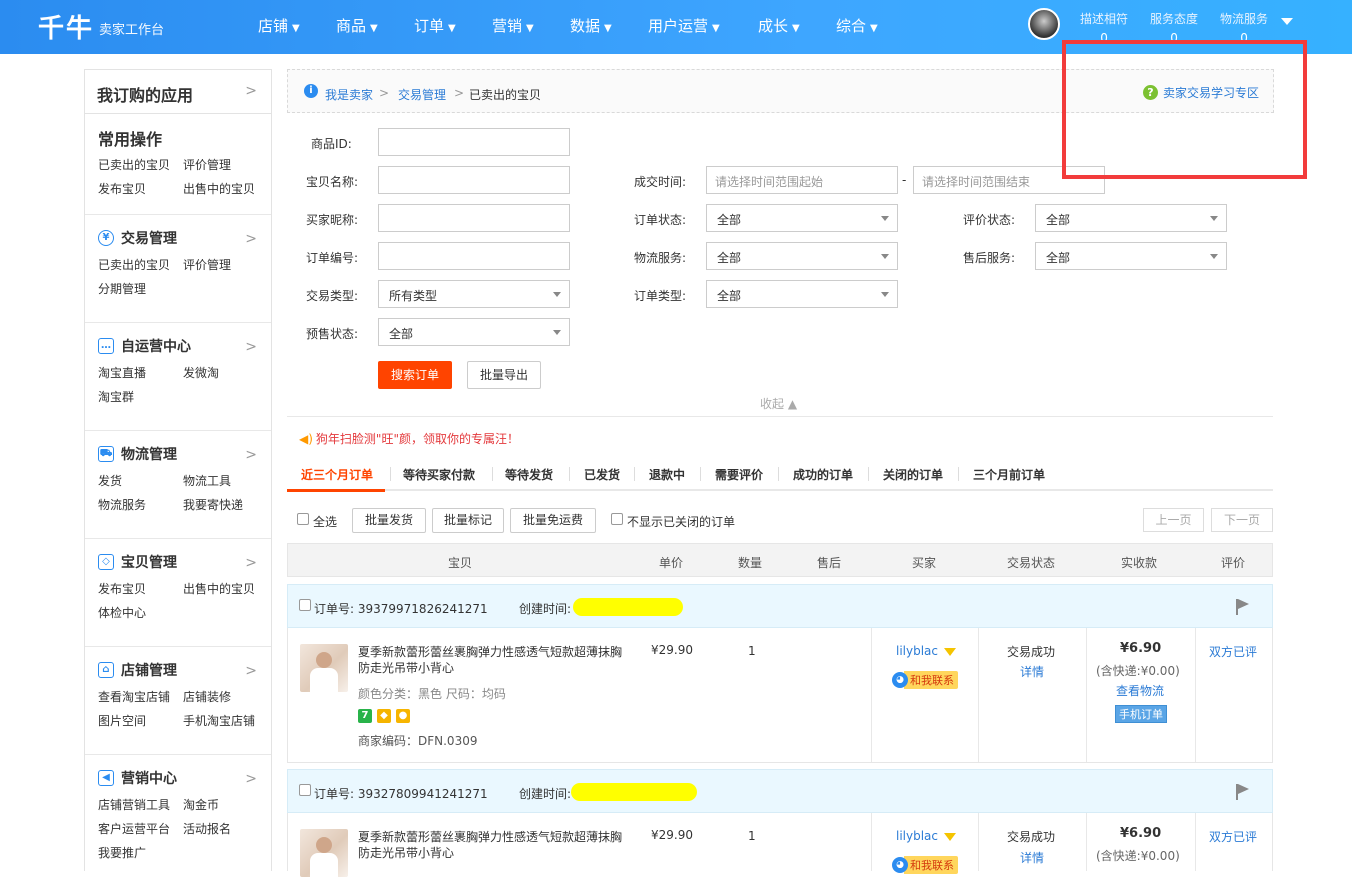 The height and width of the screenshot is (877, 1352). I want to click on batch-ship-button: 批量发货, so click(389, 520).